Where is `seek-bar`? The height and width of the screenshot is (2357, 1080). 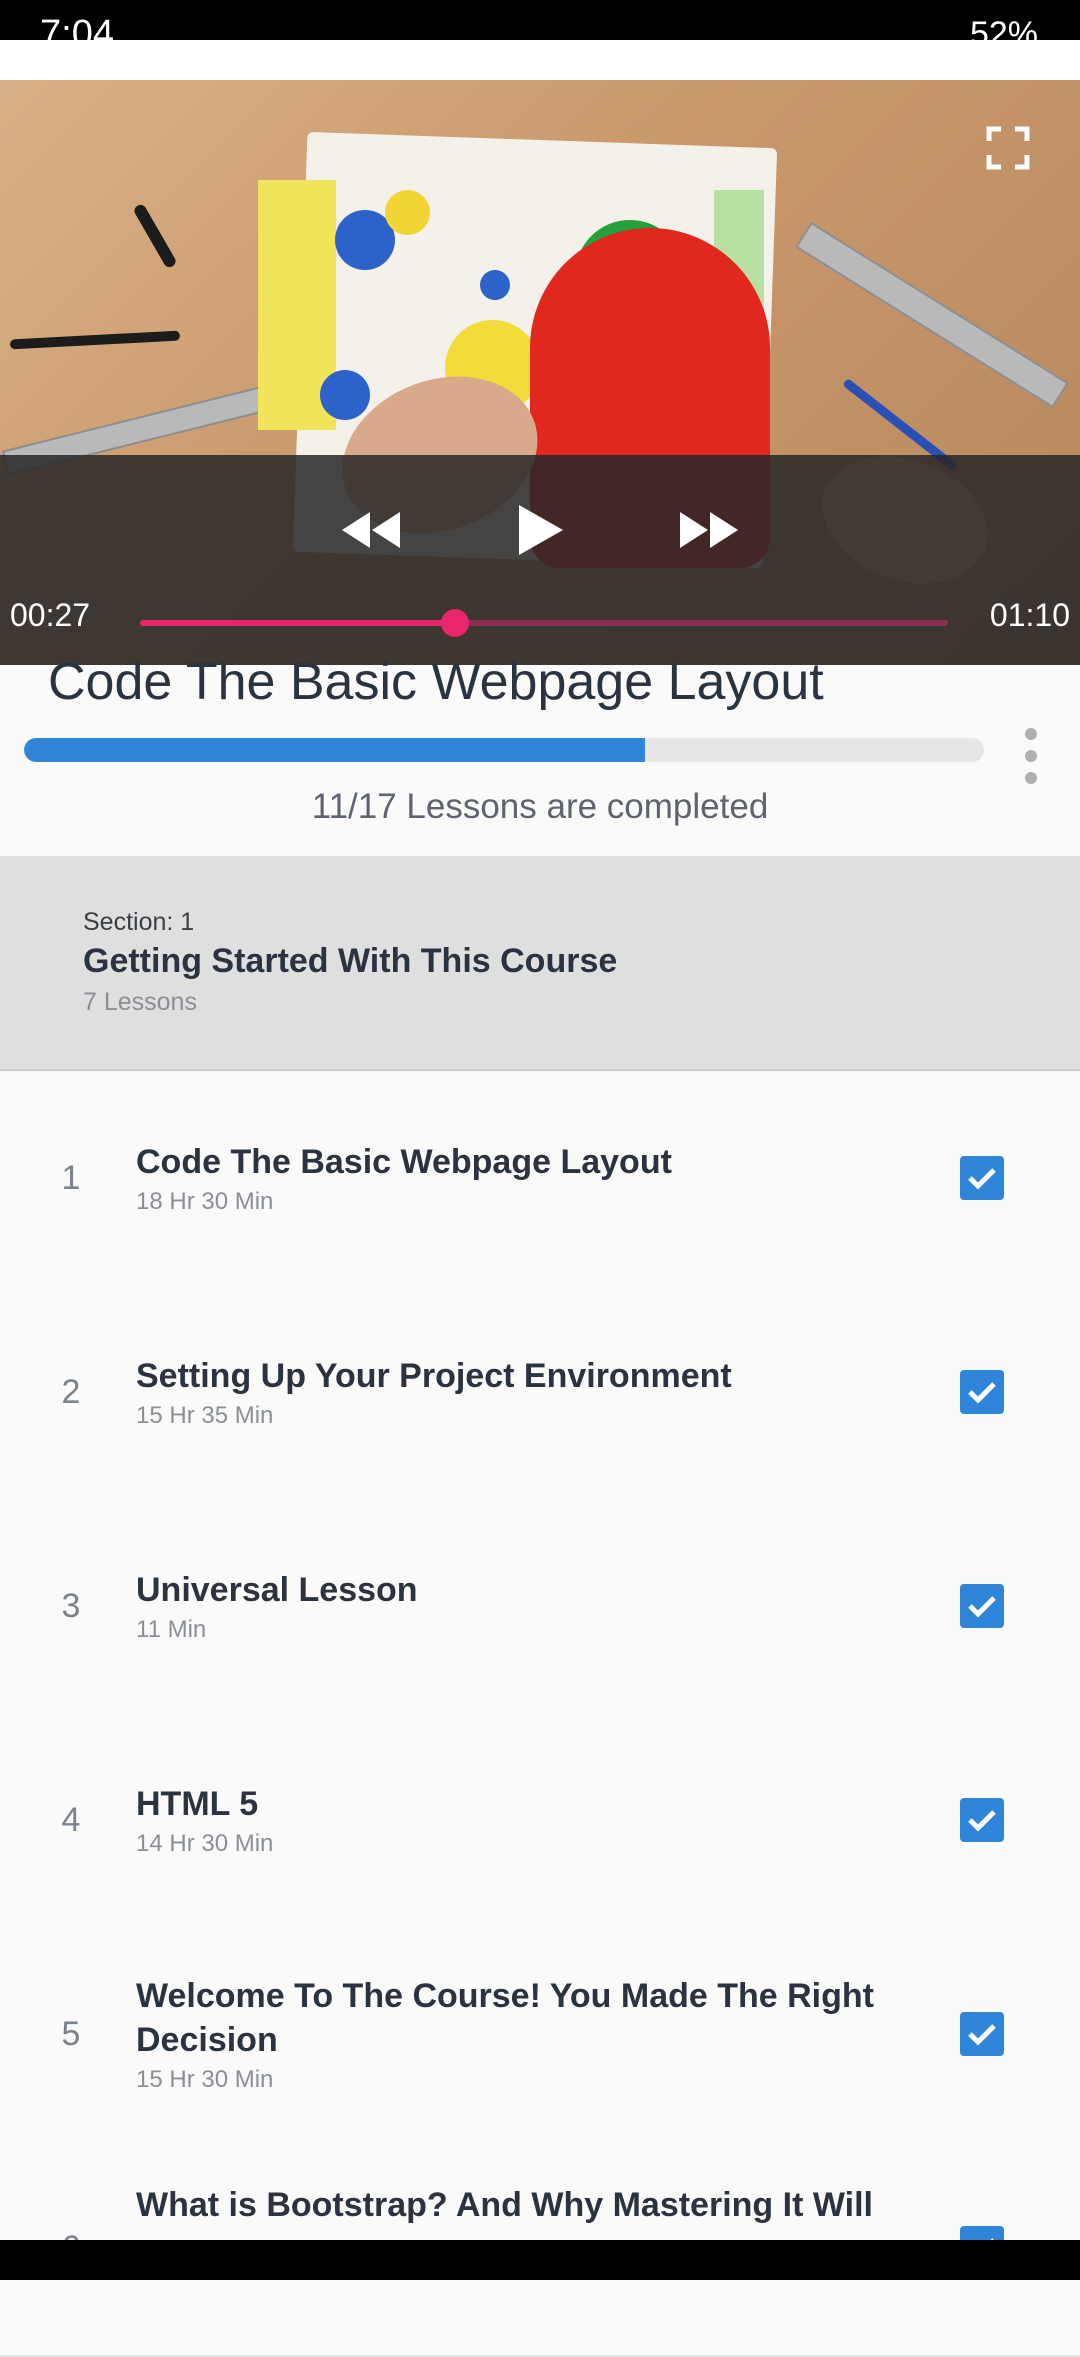 seek-bar is located at coordinates (544, 623).